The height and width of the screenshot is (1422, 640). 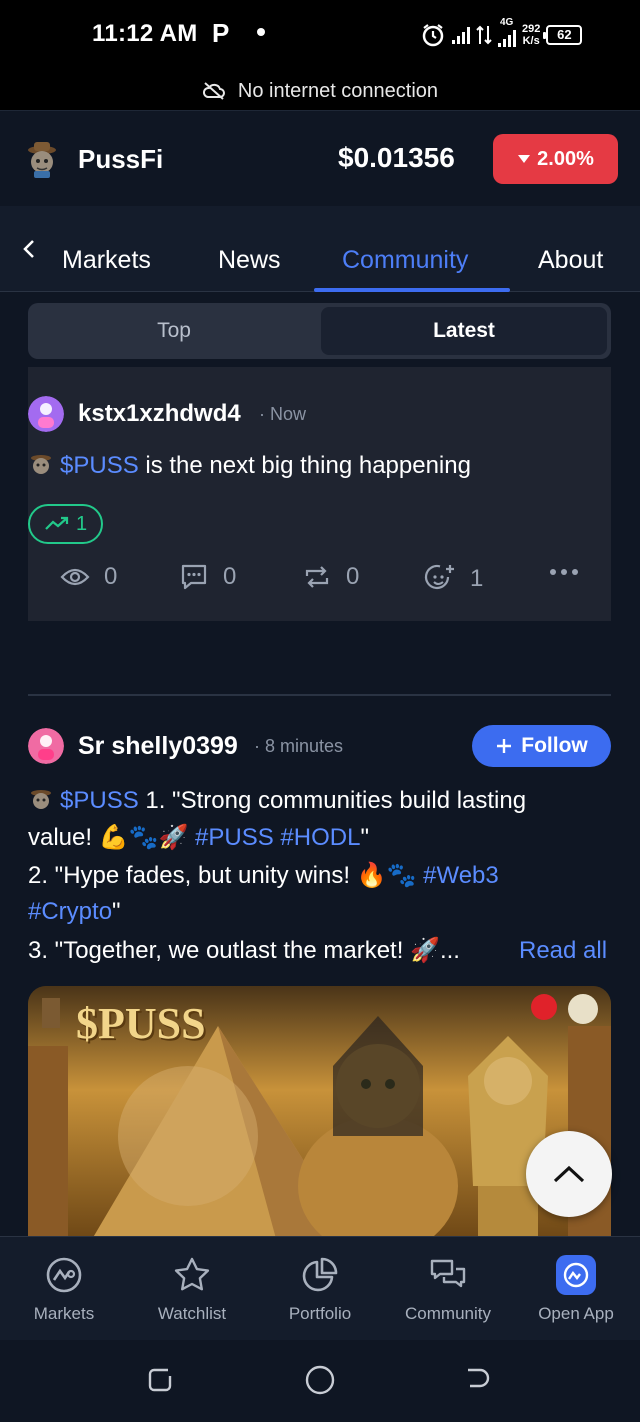 I want to click on notification-dot-icon, so click(x=261, y=32).